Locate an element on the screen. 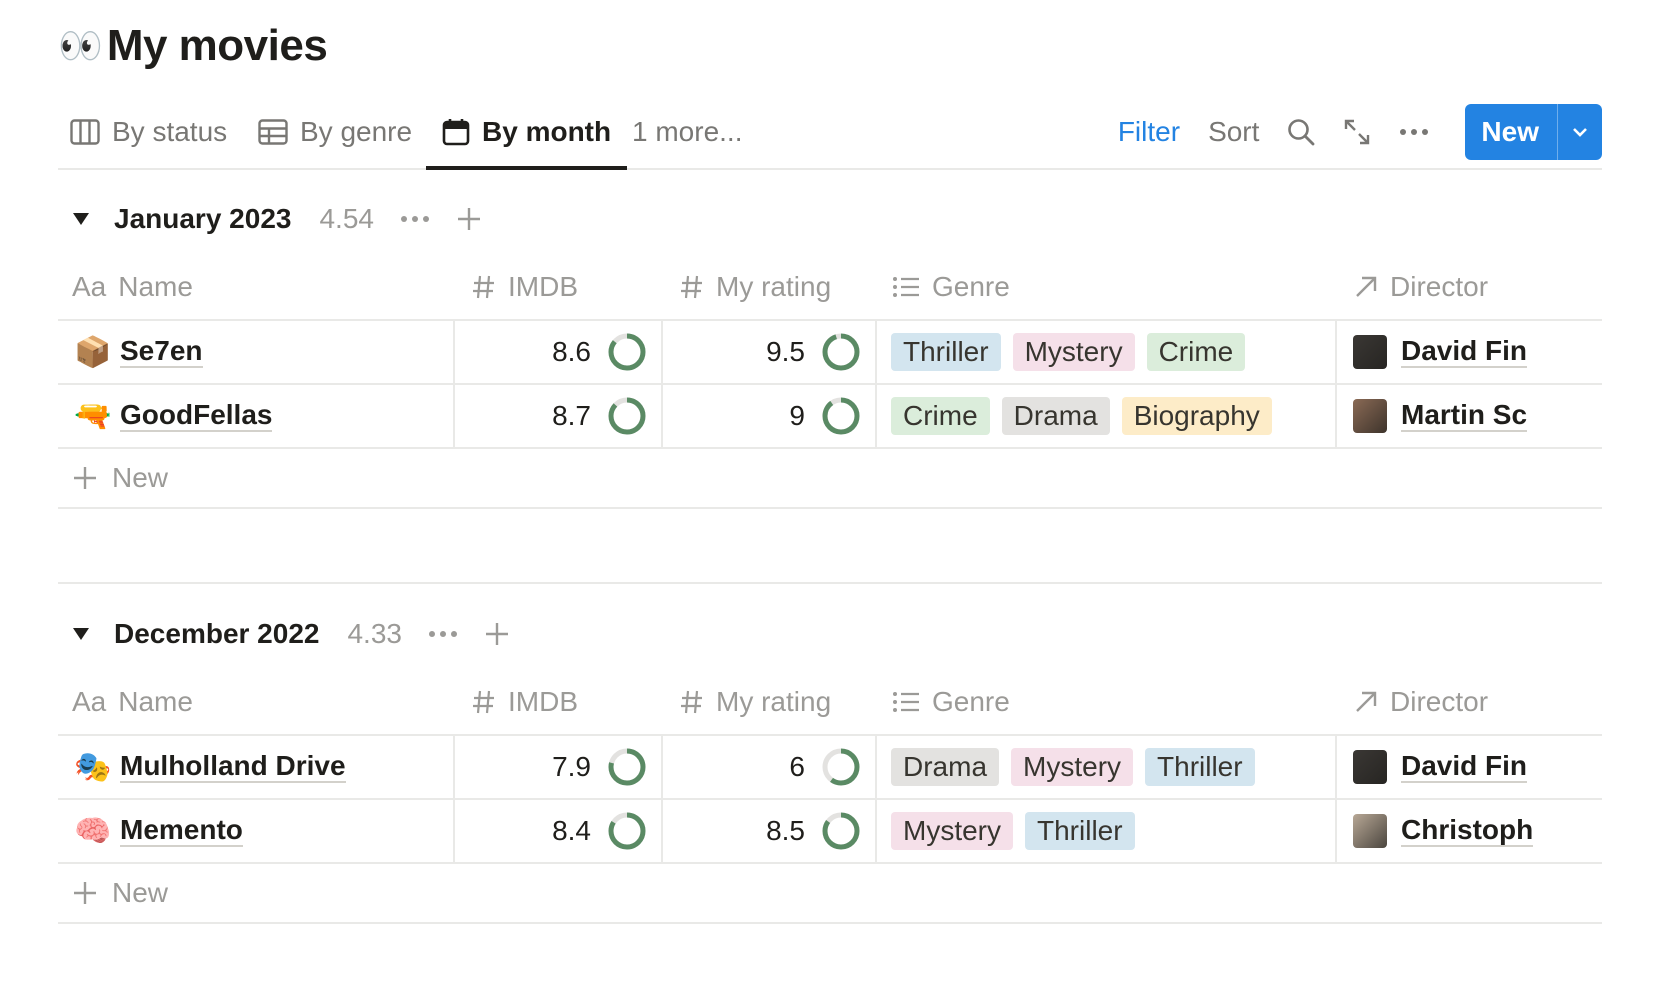 The height and width of the screenshot is (984, 1660). name-cell: 🧠 Memento is located at coordinates (255, 831).